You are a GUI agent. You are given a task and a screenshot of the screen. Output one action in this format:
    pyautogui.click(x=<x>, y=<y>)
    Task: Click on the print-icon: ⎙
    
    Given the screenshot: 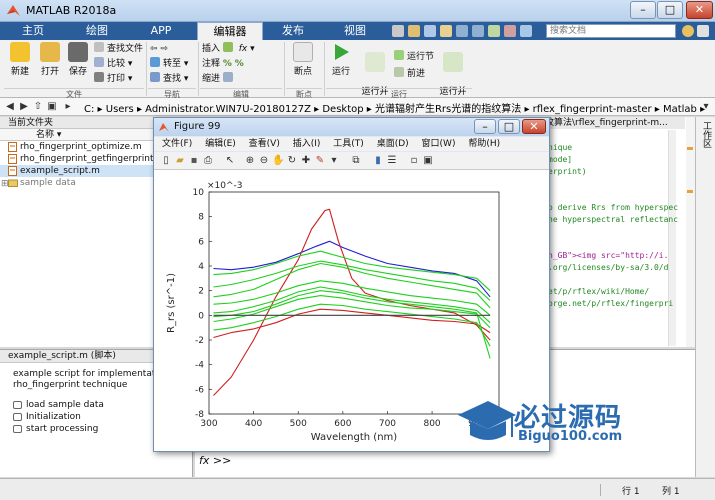 What is the action you would take?
    pyautogui.click(x=208, y=161)
    